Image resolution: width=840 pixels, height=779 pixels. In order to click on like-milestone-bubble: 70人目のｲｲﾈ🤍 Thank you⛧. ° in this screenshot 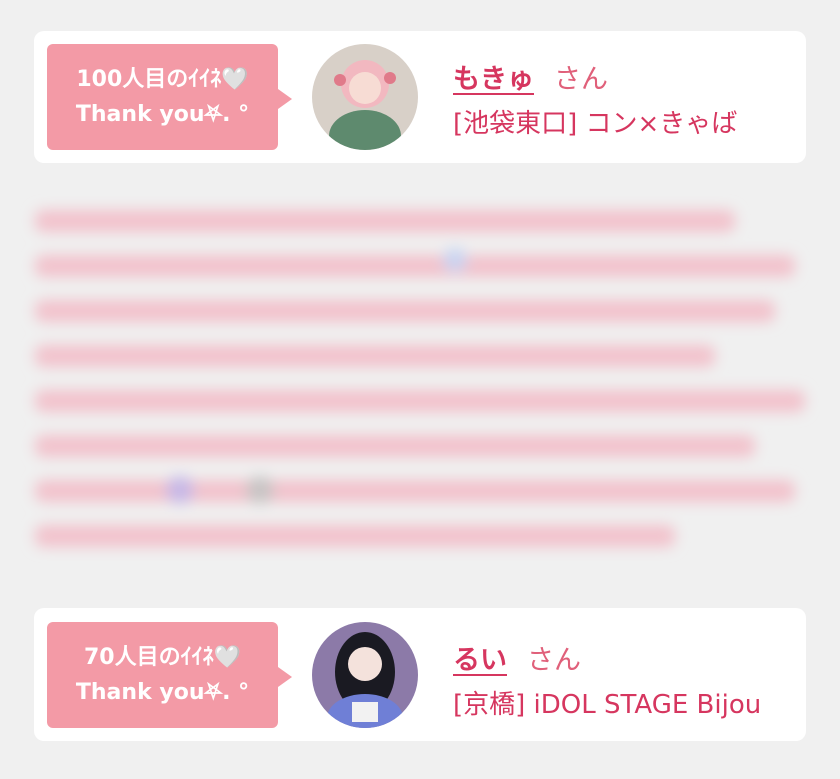, I will do `click(169, 675)`.